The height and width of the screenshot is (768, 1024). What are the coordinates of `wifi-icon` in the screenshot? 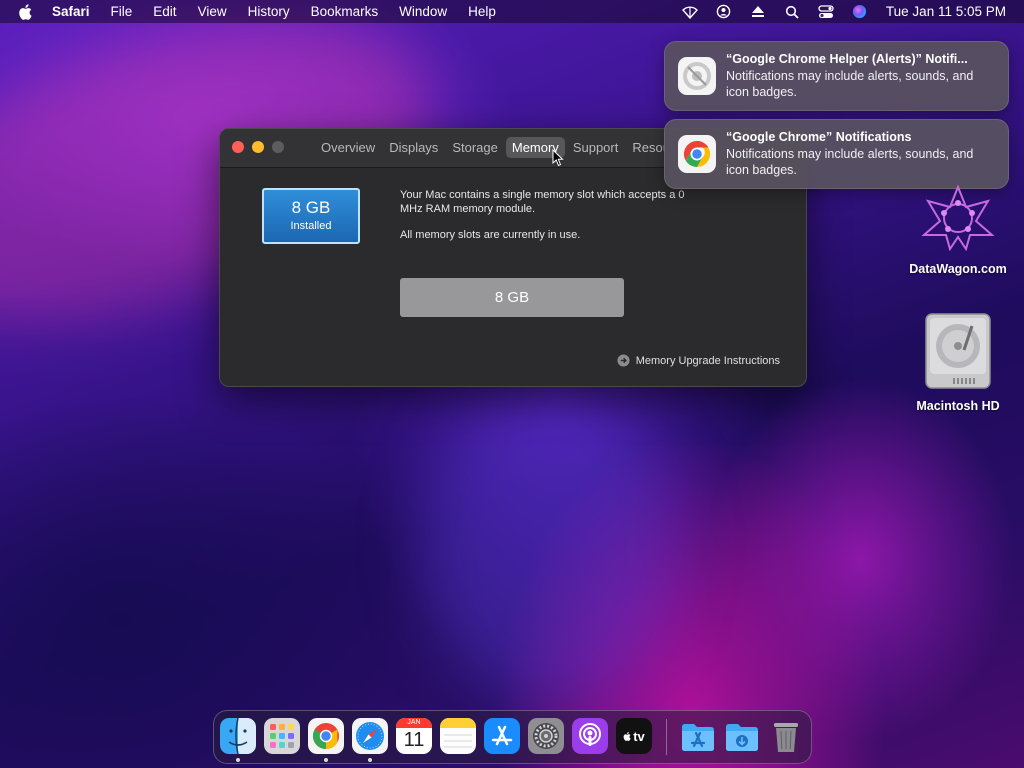 It's located at (689, 12).